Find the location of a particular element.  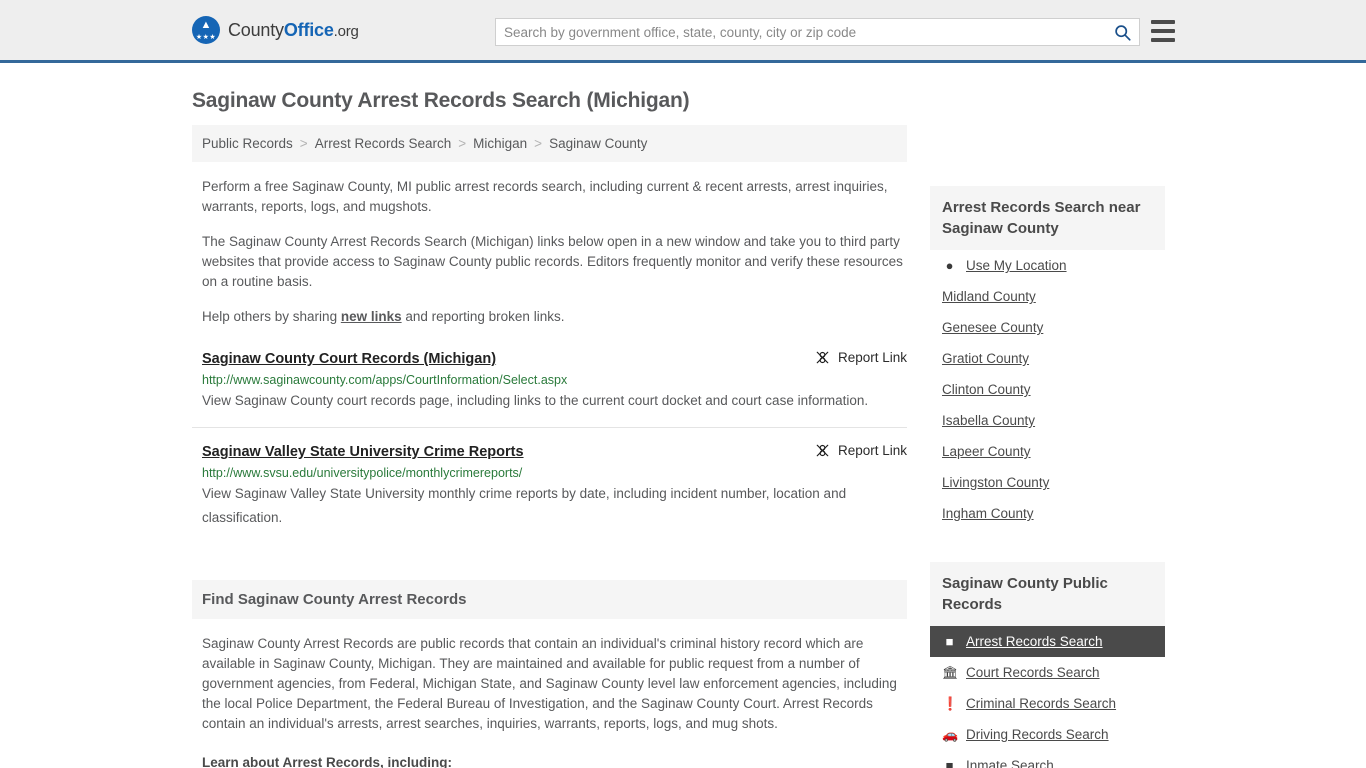

search-bar is located at coordinates (817, 32).